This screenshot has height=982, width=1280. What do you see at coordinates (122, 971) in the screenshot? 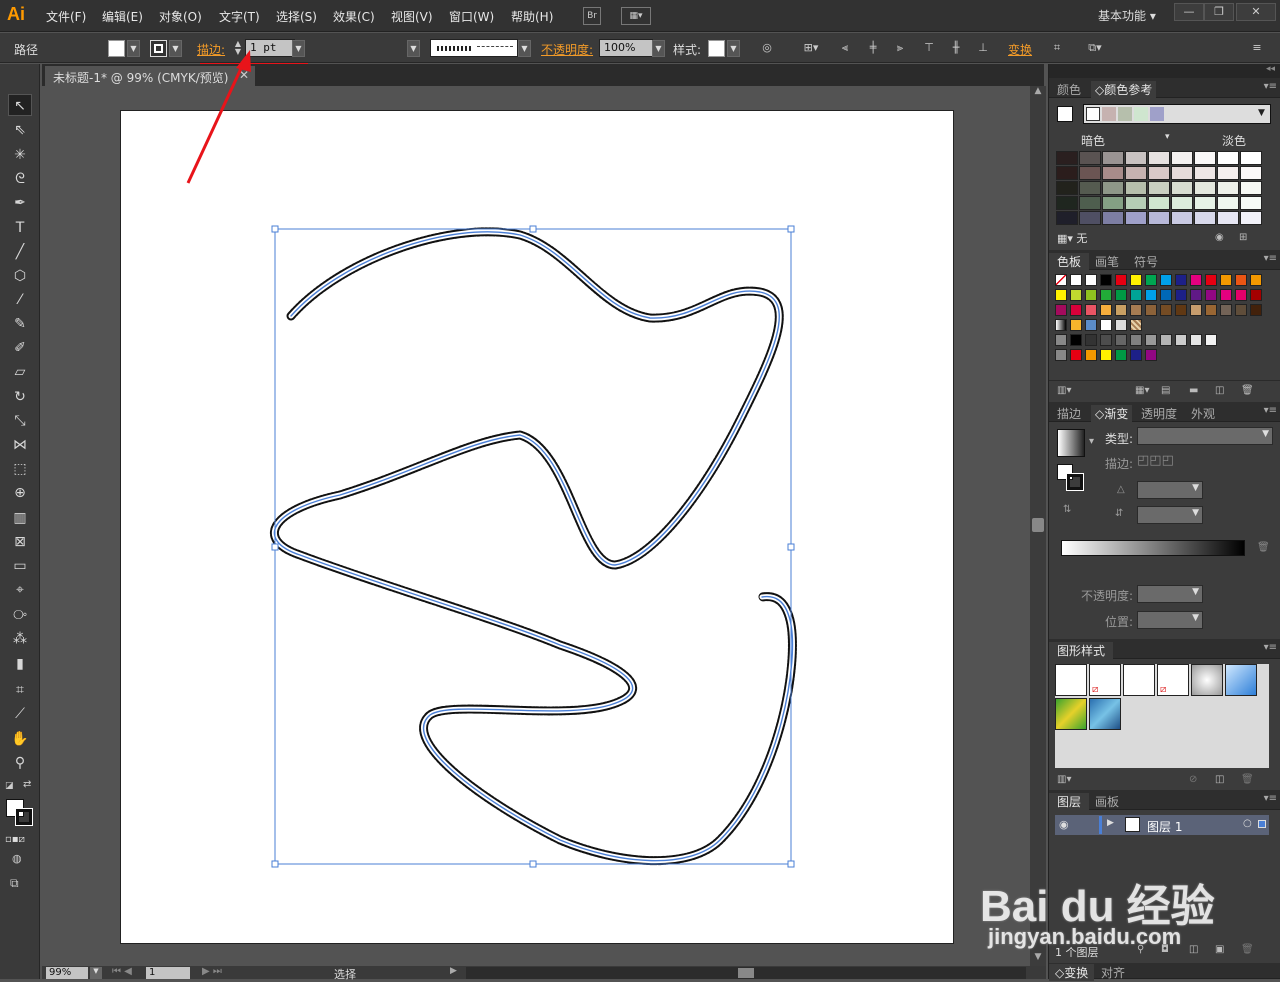
I see `artboard-prev-icon: ⏮ ◀` at bounding box center [122, 971].